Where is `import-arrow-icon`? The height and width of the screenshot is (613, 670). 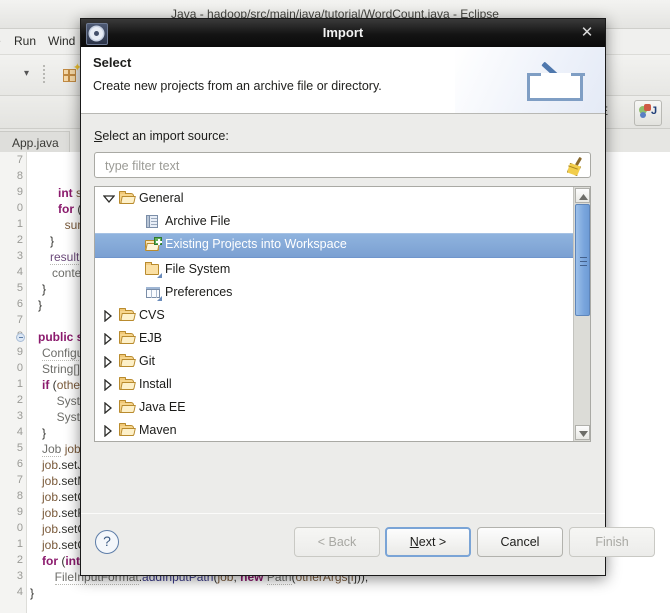
import-arrow-icon is located at coordinates (556, 81).